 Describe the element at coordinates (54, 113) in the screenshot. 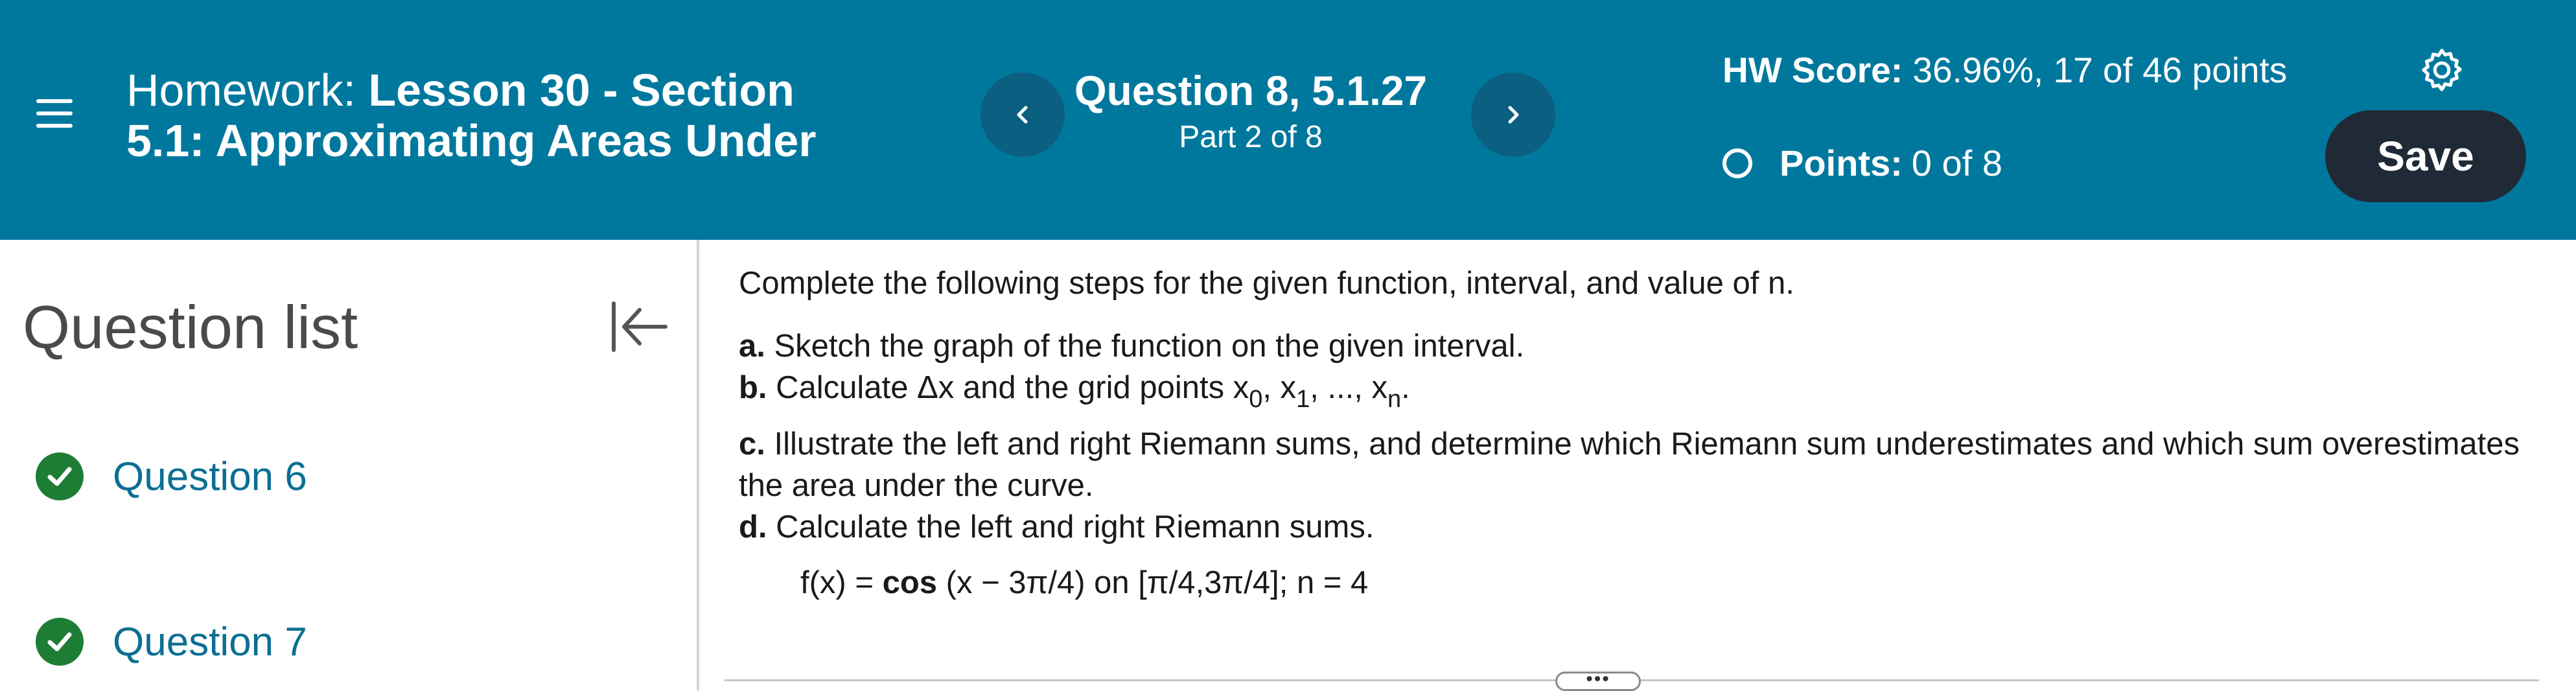

I see `hamburger-menu-icon` at that location.